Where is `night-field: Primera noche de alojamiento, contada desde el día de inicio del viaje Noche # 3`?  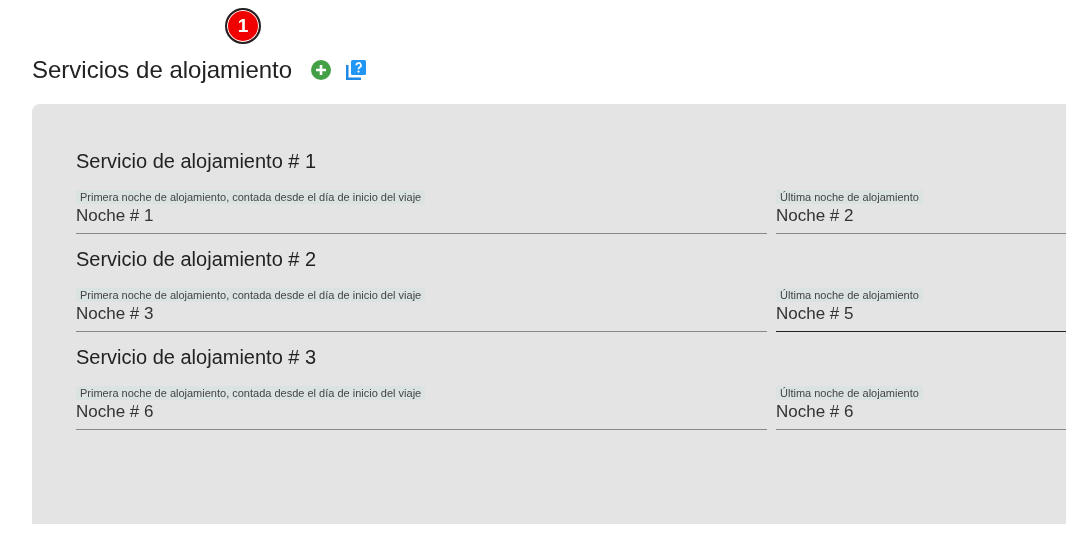
night-field: Primera noche de alojamiento, contada desde el día de inicio del viaje Noche # 3 is located at coordinates (421, 308).